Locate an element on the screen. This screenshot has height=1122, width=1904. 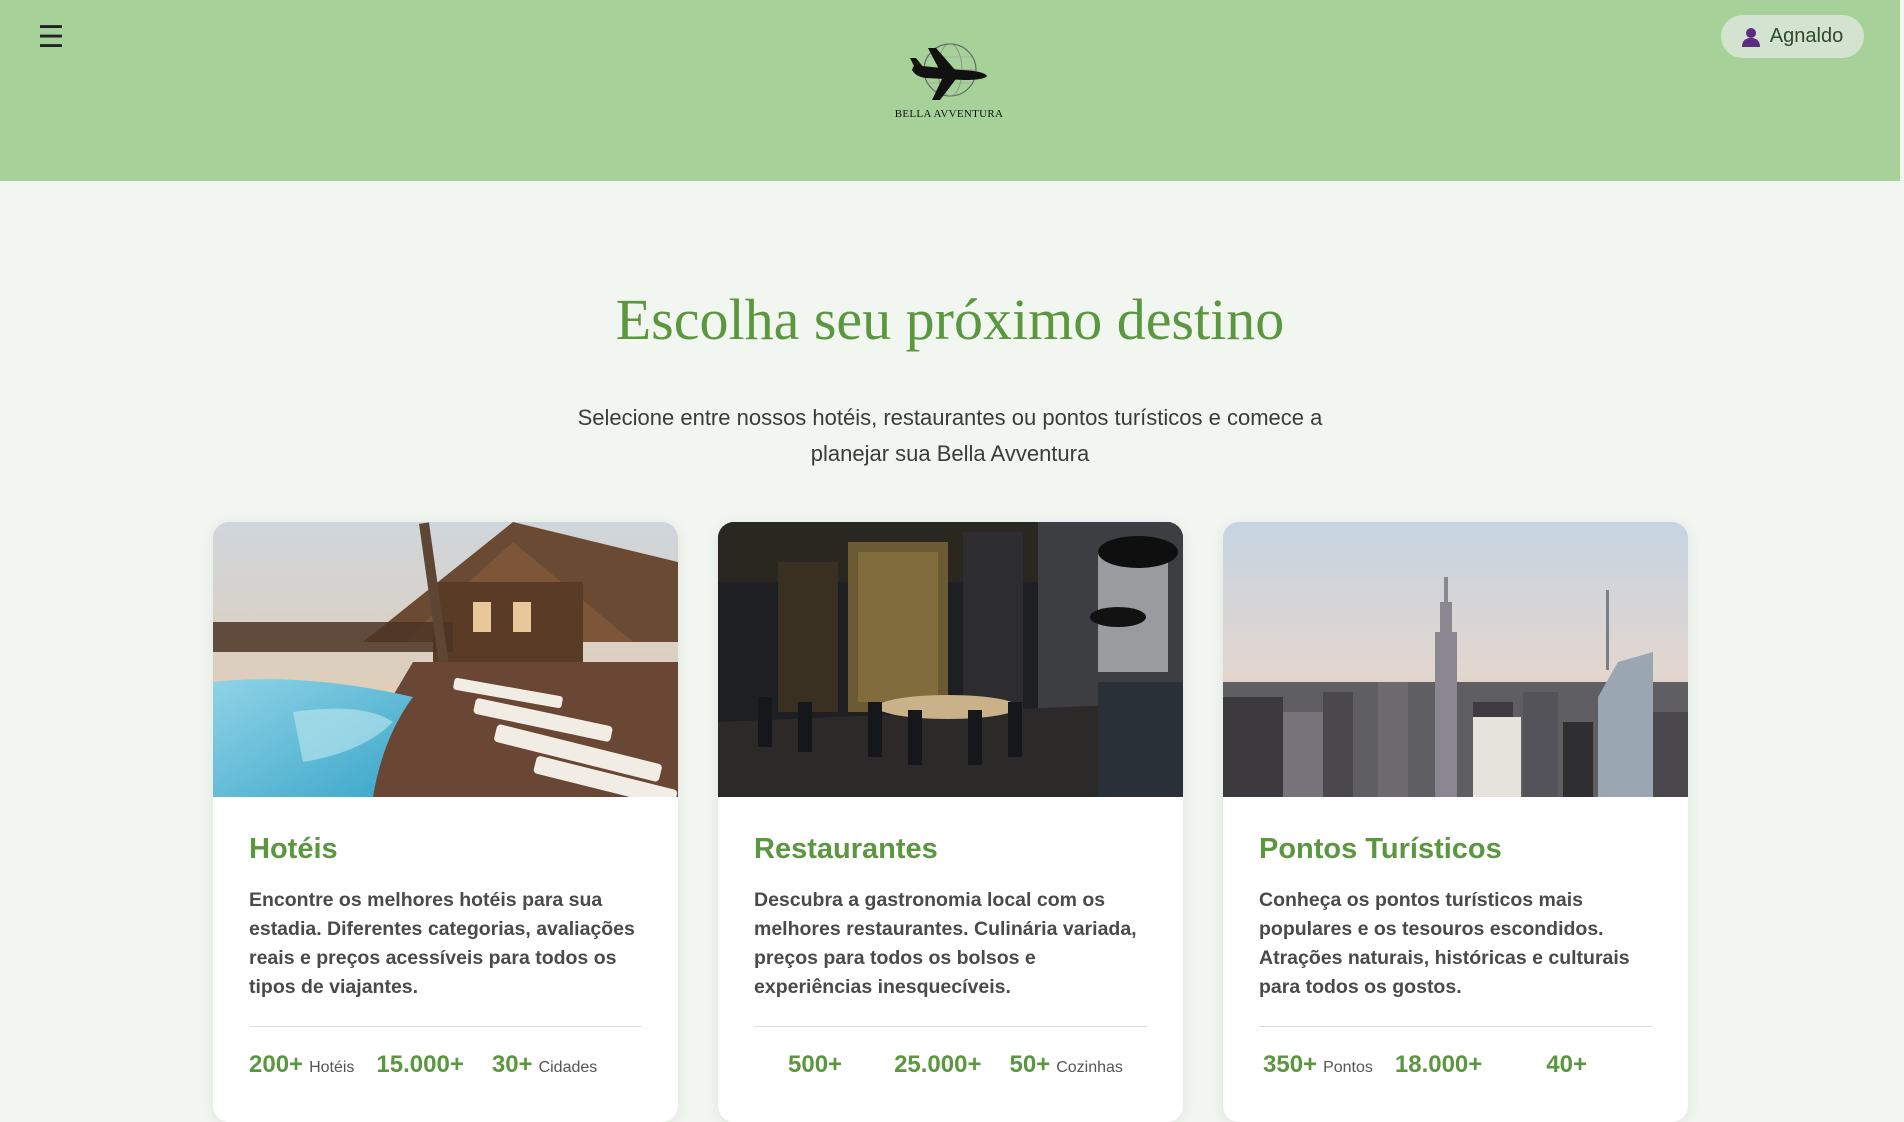
airplane-globe-icon is located at coordinates (948, 71).